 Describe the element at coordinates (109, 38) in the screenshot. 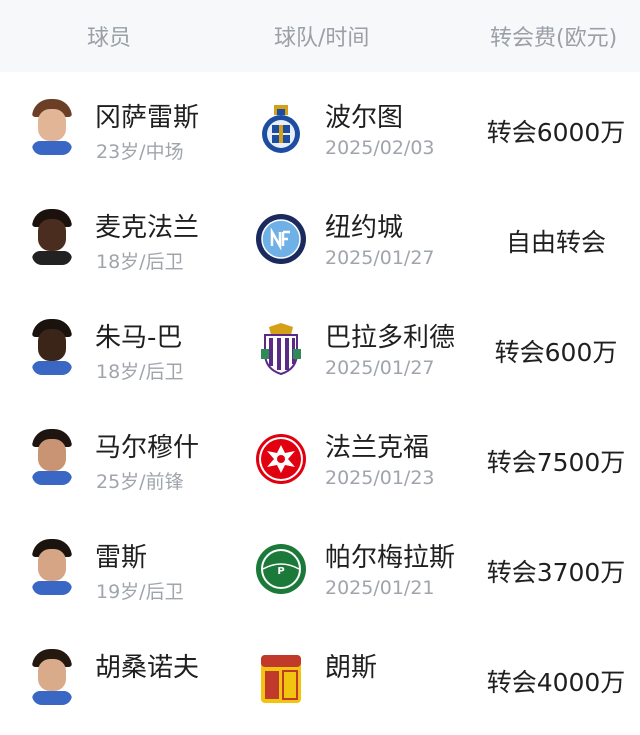

I see `header-player: 球员` at that location.